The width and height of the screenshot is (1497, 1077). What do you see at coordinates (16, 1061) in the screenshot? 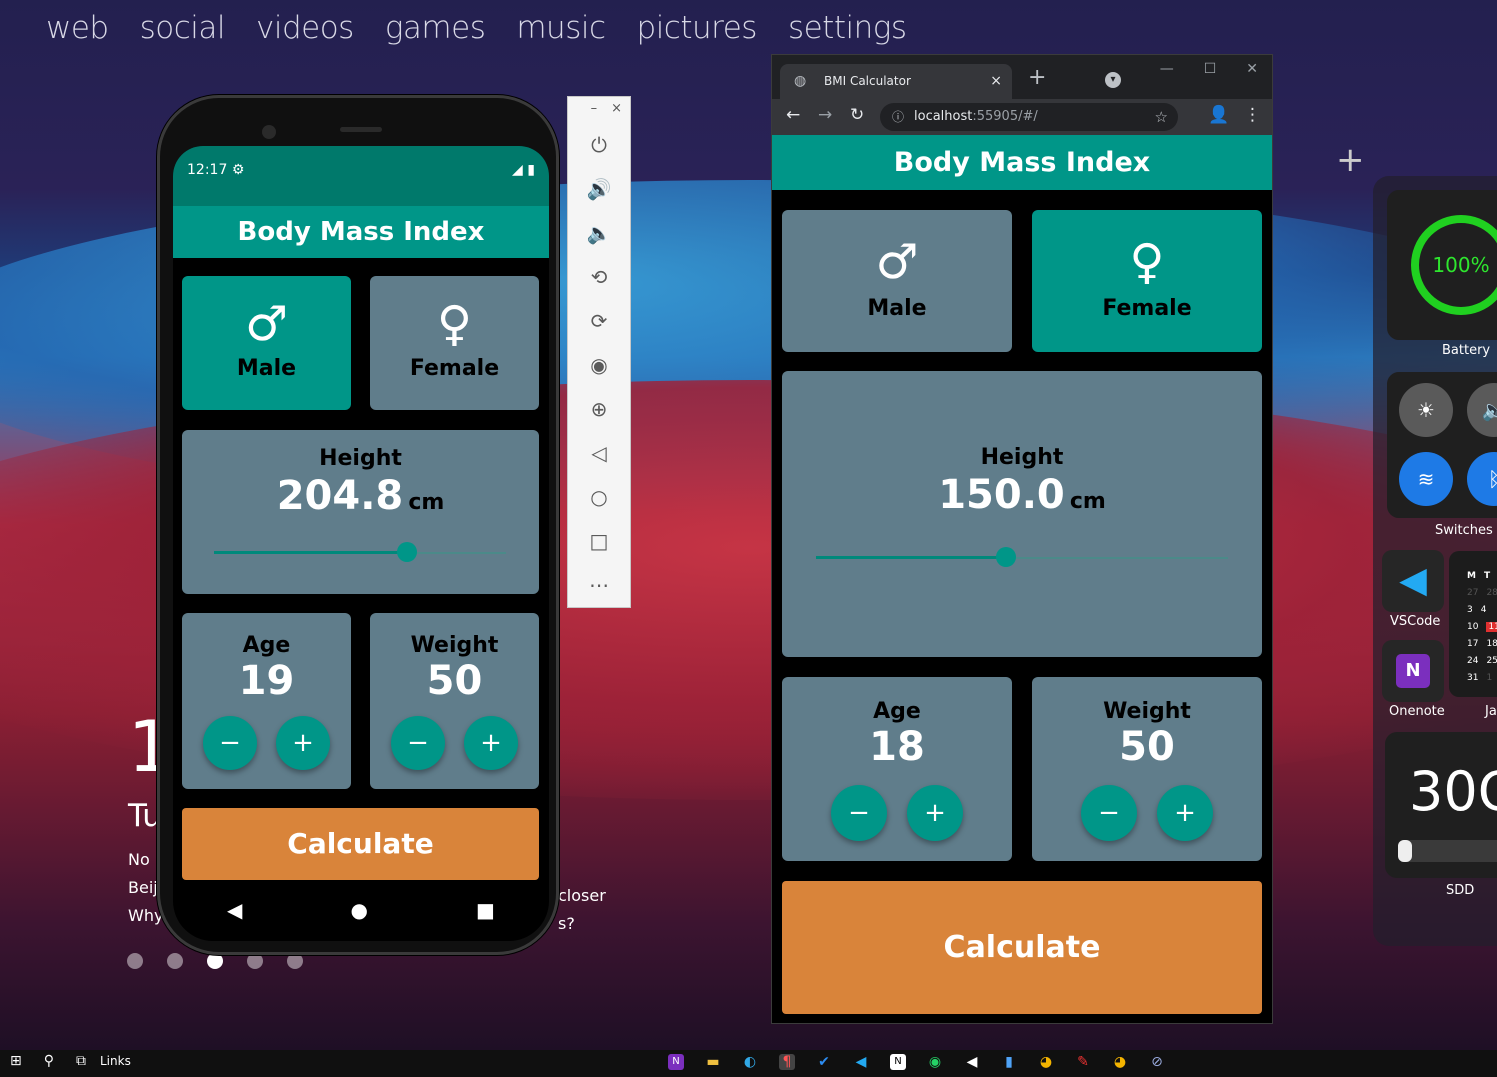
I see `windows-start-icon: ⊞` at bounding box center [16, 1061].